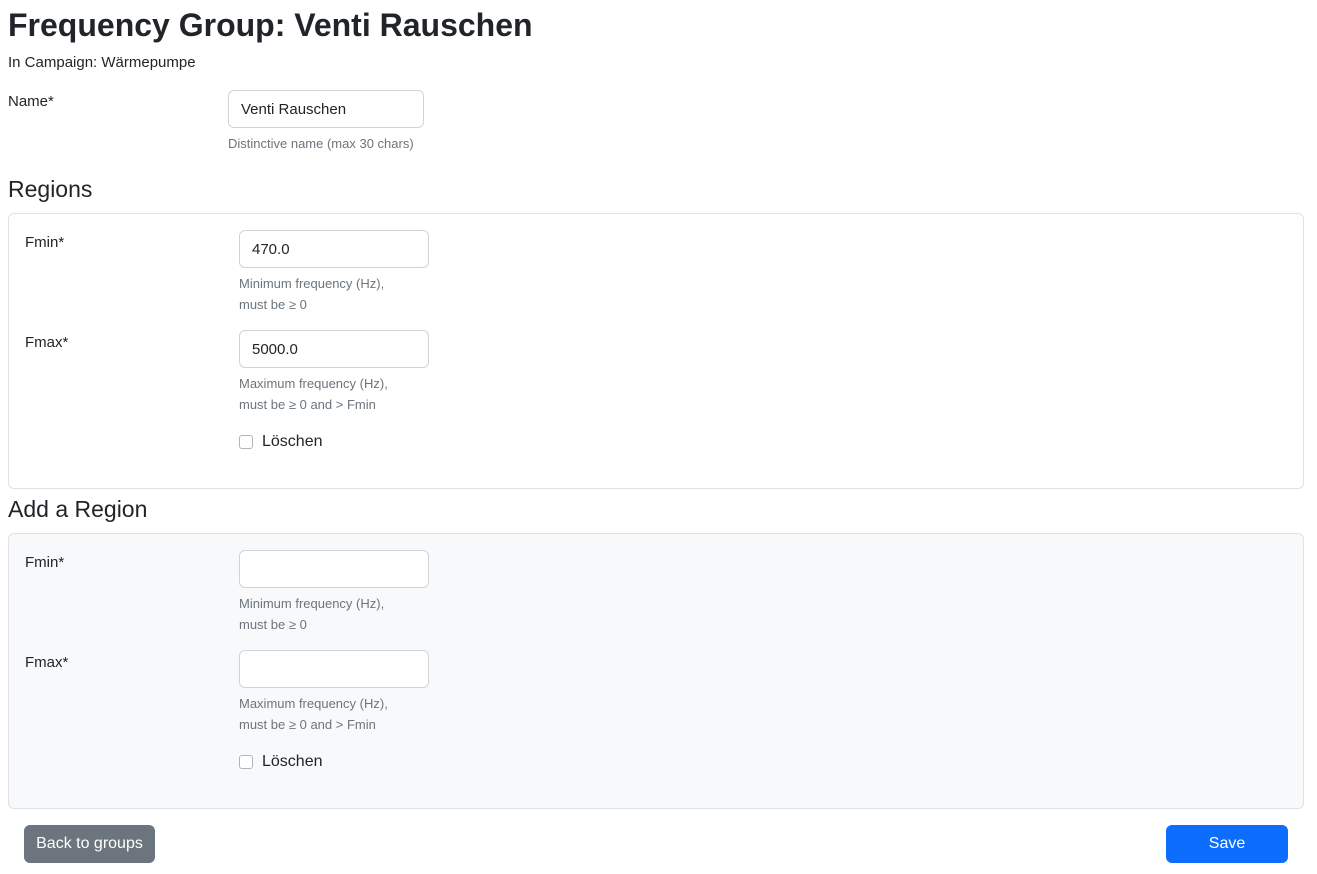 Image resolution: width=1317 pixels, height=874 pixels. I want to click on back-to-groups-button: Back to groups, so click(89, 844).